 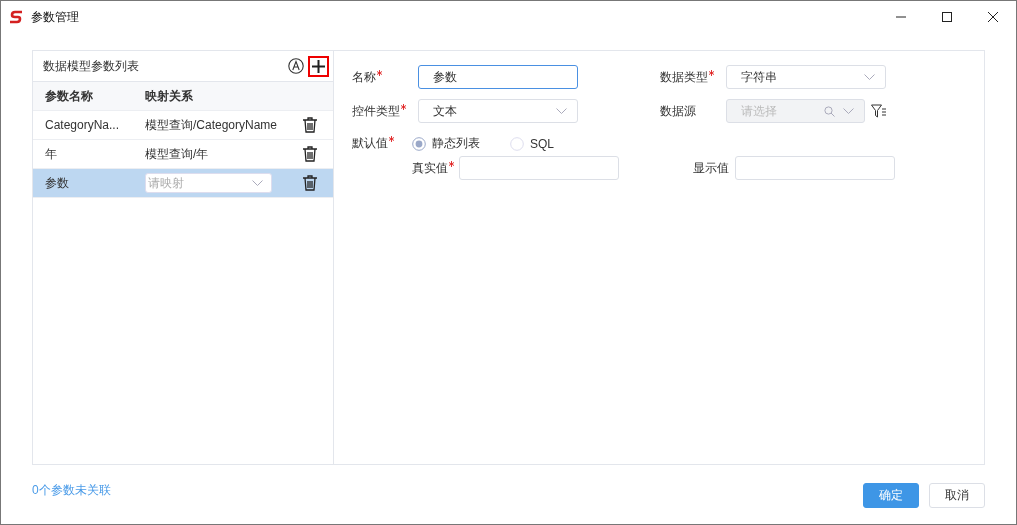 I want to click on field-label: 控件类型, so click(x=376, y=111).